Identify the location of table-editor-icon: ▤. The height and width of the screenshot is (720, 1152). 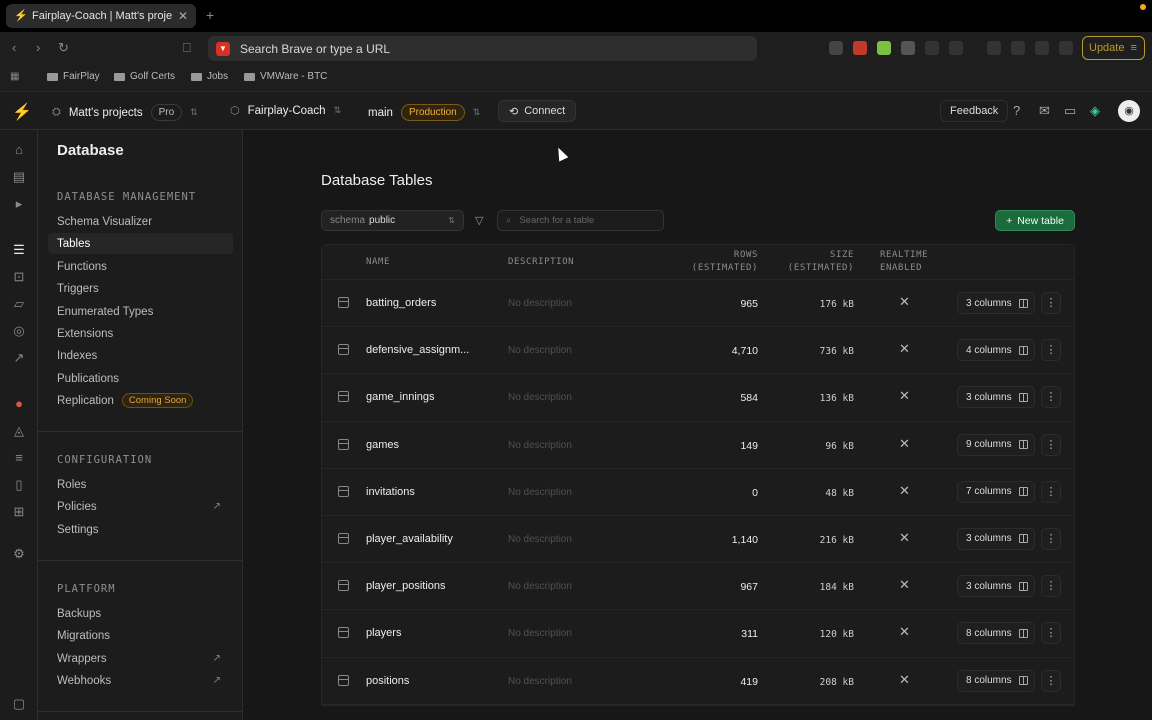
(19, 177).